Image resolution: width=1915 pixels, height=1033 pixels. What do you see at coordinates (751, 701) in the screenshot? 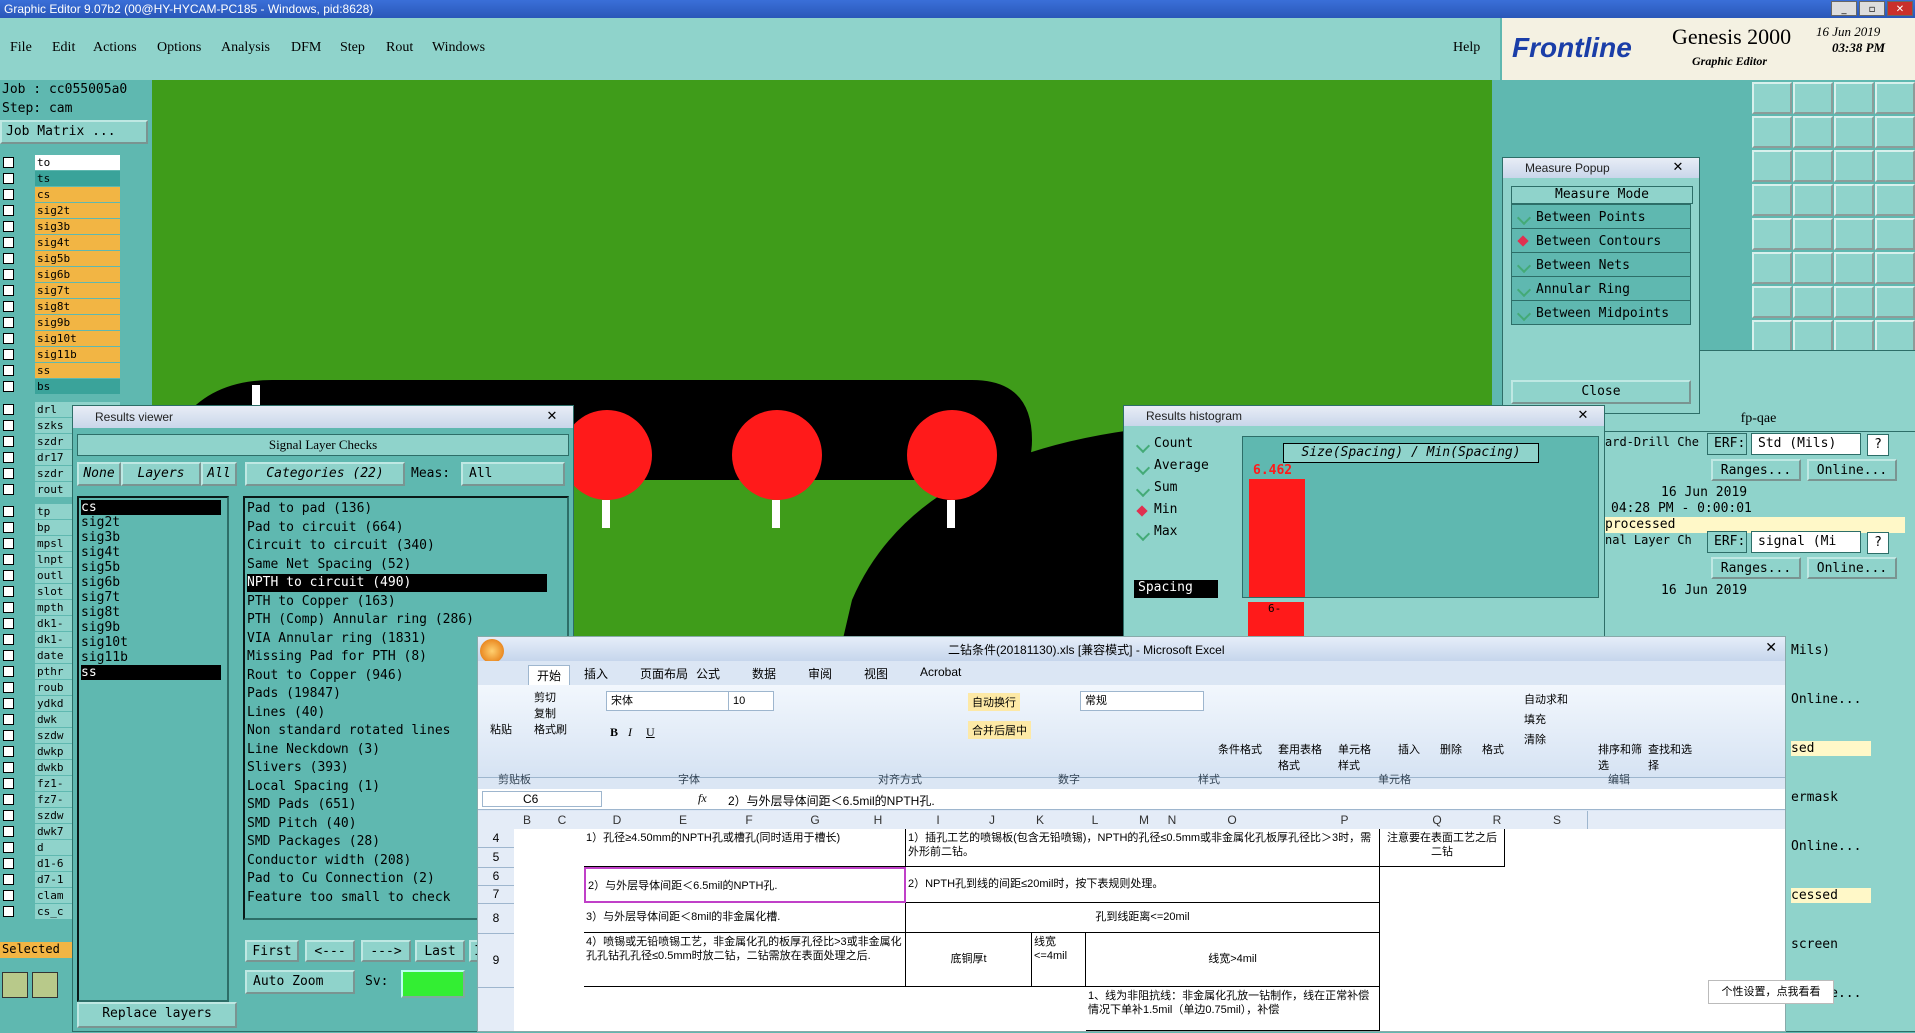
I see `font-size-input: 10` at bounding box center [751, 701].